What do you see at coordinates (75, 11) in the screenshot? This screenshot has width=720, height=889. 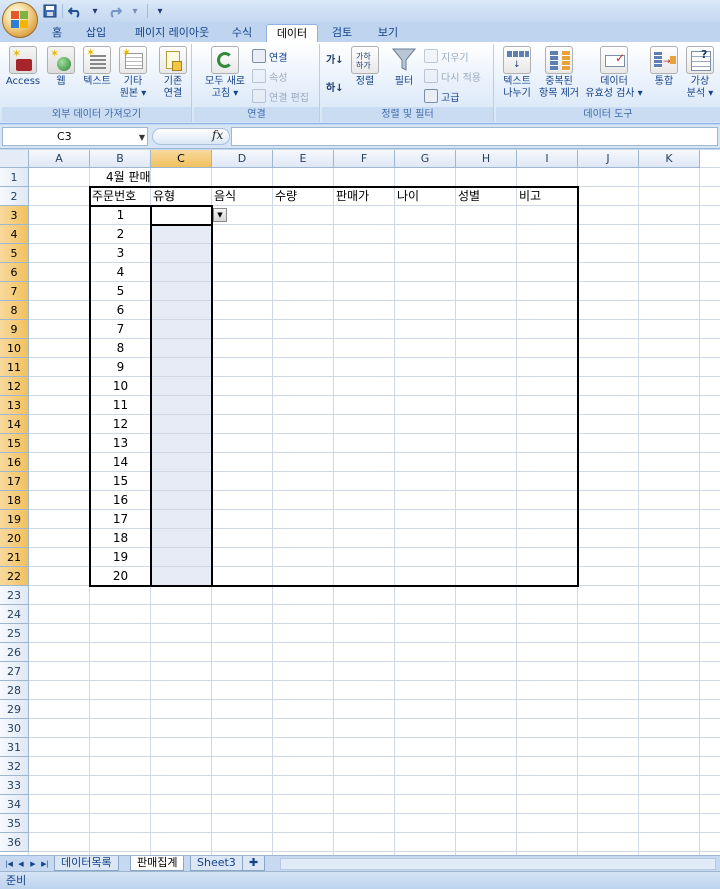 I see `undo-icon` at bounding box center [75, 11].